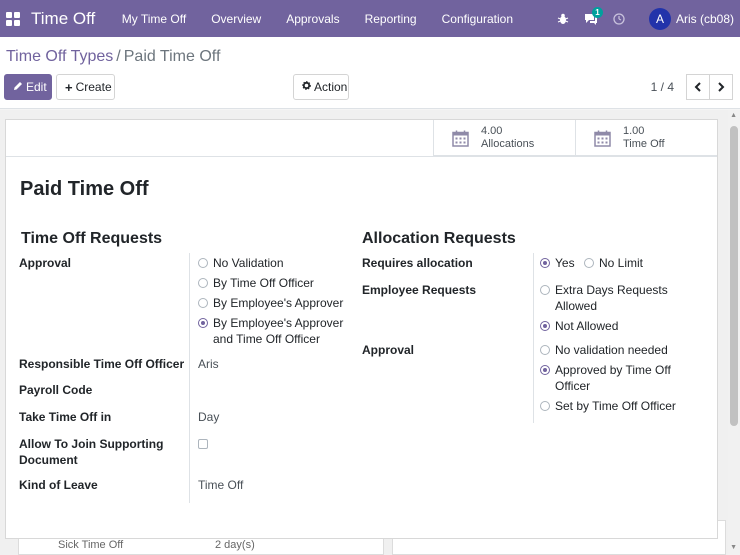  Describe the element at coordinates (45, 263) in the screenshot. I see `approval-label: Approval` at that location.